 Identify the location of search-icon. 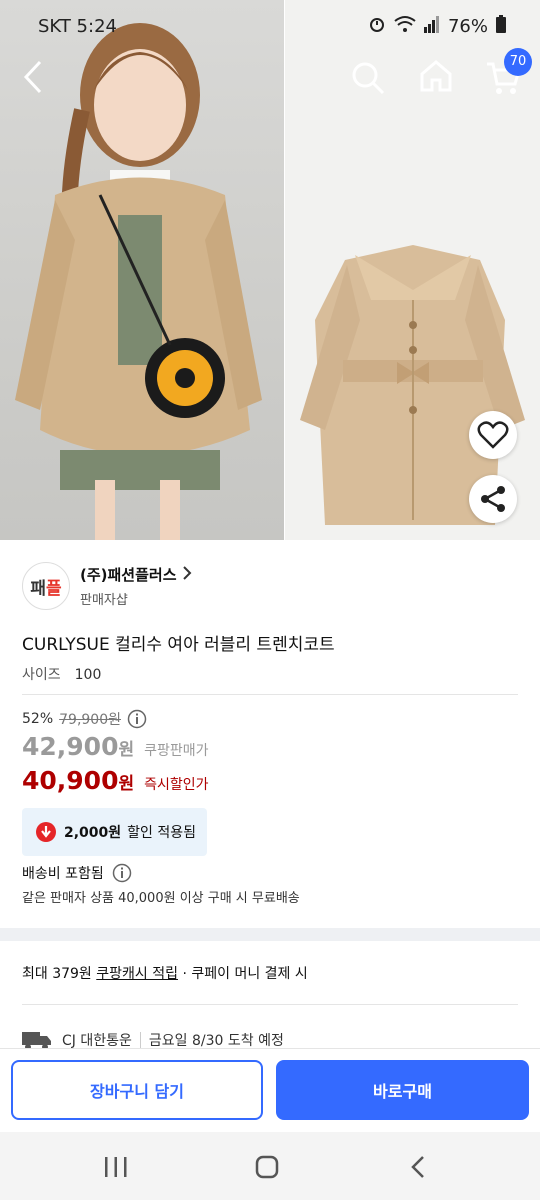
(368, 78).